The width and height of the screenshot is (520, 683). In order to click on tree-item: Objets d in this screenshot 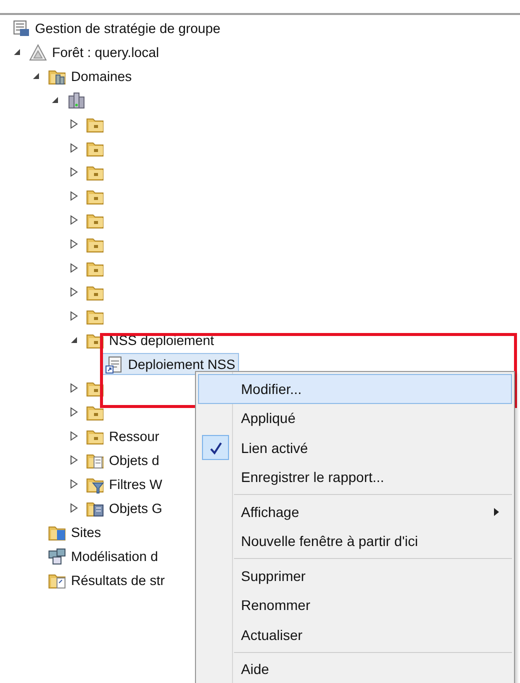, I will do `click(123, 460)`.